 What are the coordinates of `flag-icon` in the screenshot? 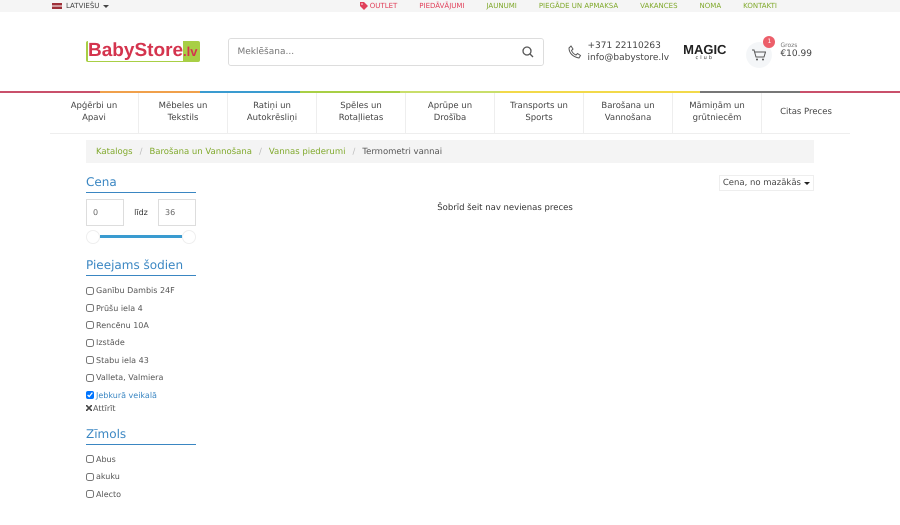 It's located at (57, 6).